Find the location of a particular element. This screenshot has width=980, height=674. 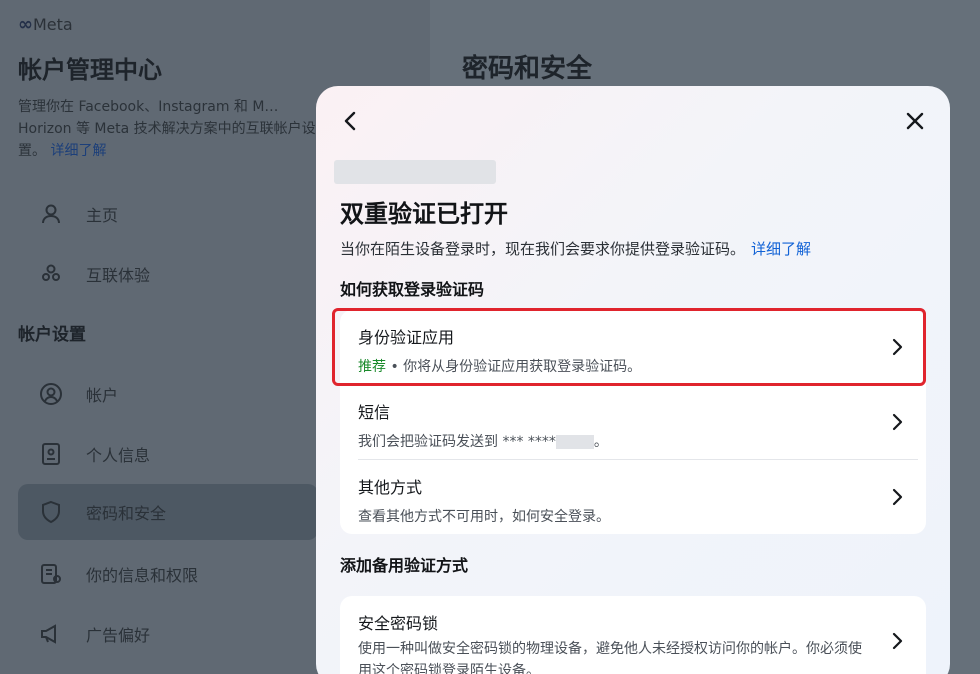

option-title: 短信 is located at coordinates (374, 412).